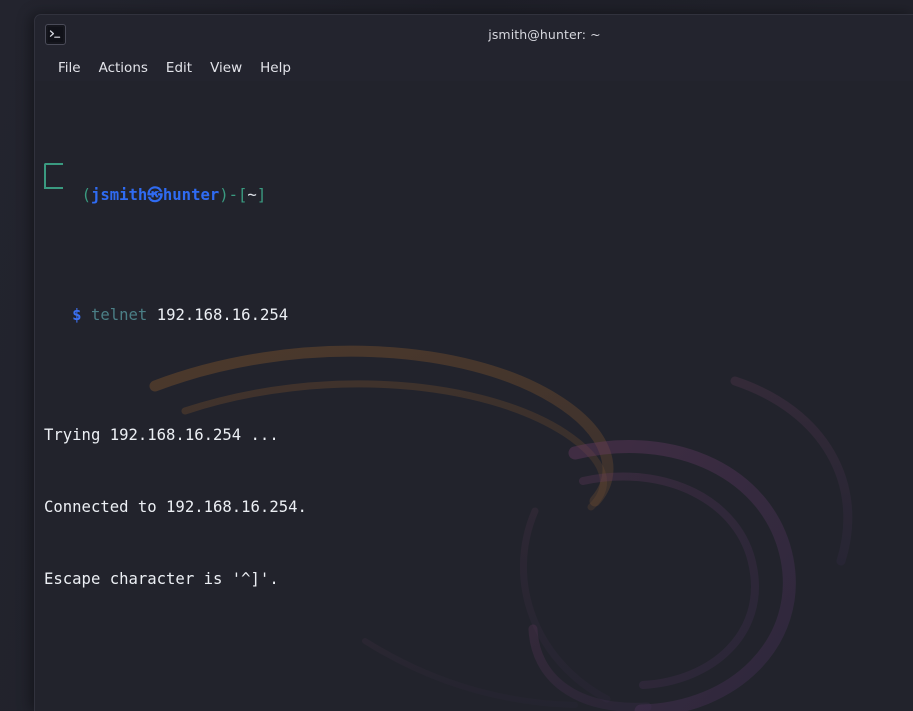 Image resolution: width=913 pixels, height=711 pixels. I want to click on prompt-close-paren: ), so click(223, 195).